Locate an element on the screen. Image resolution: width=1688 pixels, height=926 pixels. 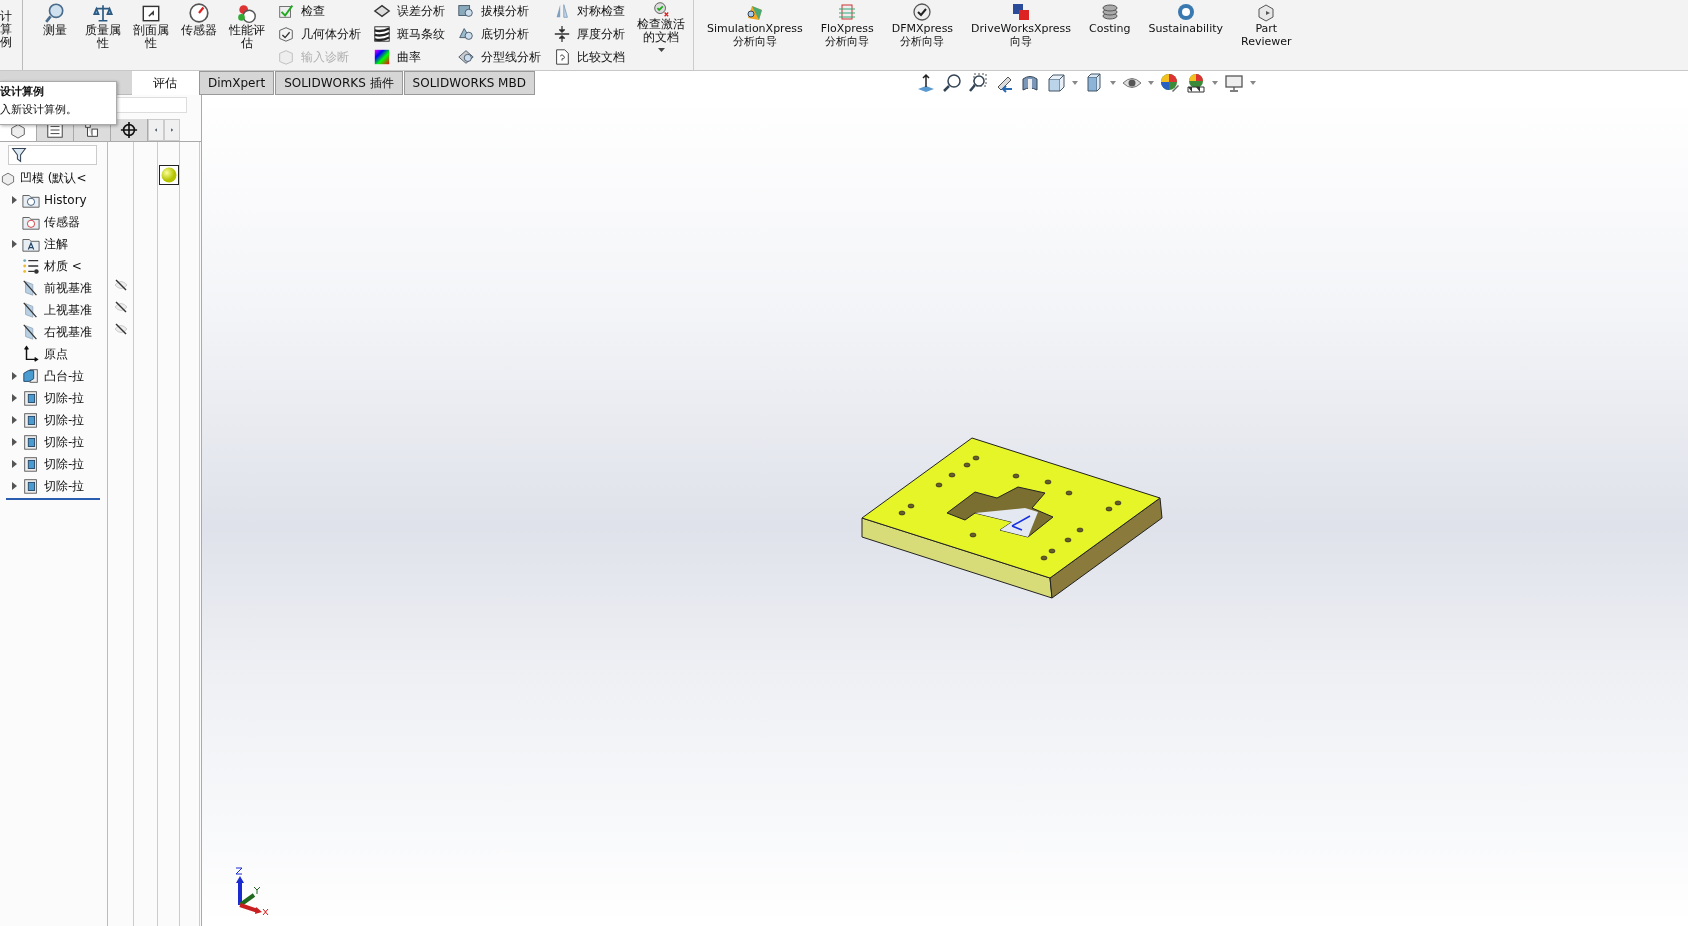
tool-button: 分型线分析 is located at coordinates (499, 57).